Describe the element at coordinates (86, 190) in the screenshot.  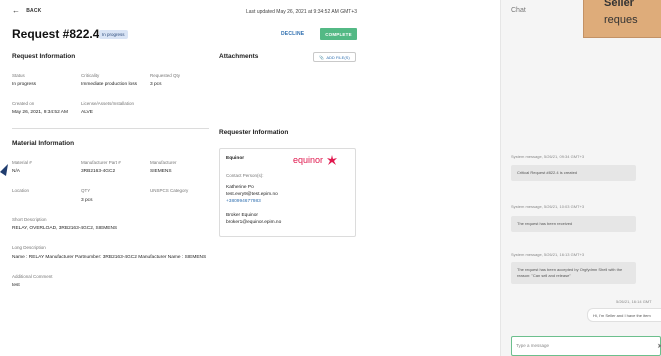
I see `qty-label: QTY` at that location.